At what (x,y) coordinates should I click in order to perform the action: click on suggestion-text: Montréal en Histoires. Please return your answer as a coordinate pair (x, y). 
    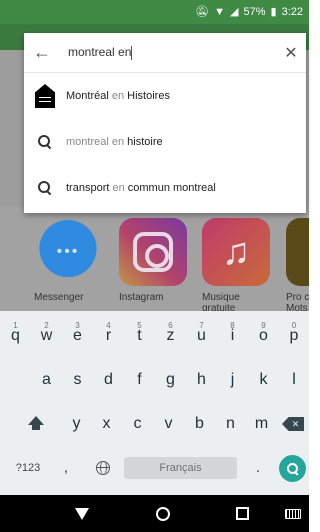
    Looking at the image, I should click on (118, 96).